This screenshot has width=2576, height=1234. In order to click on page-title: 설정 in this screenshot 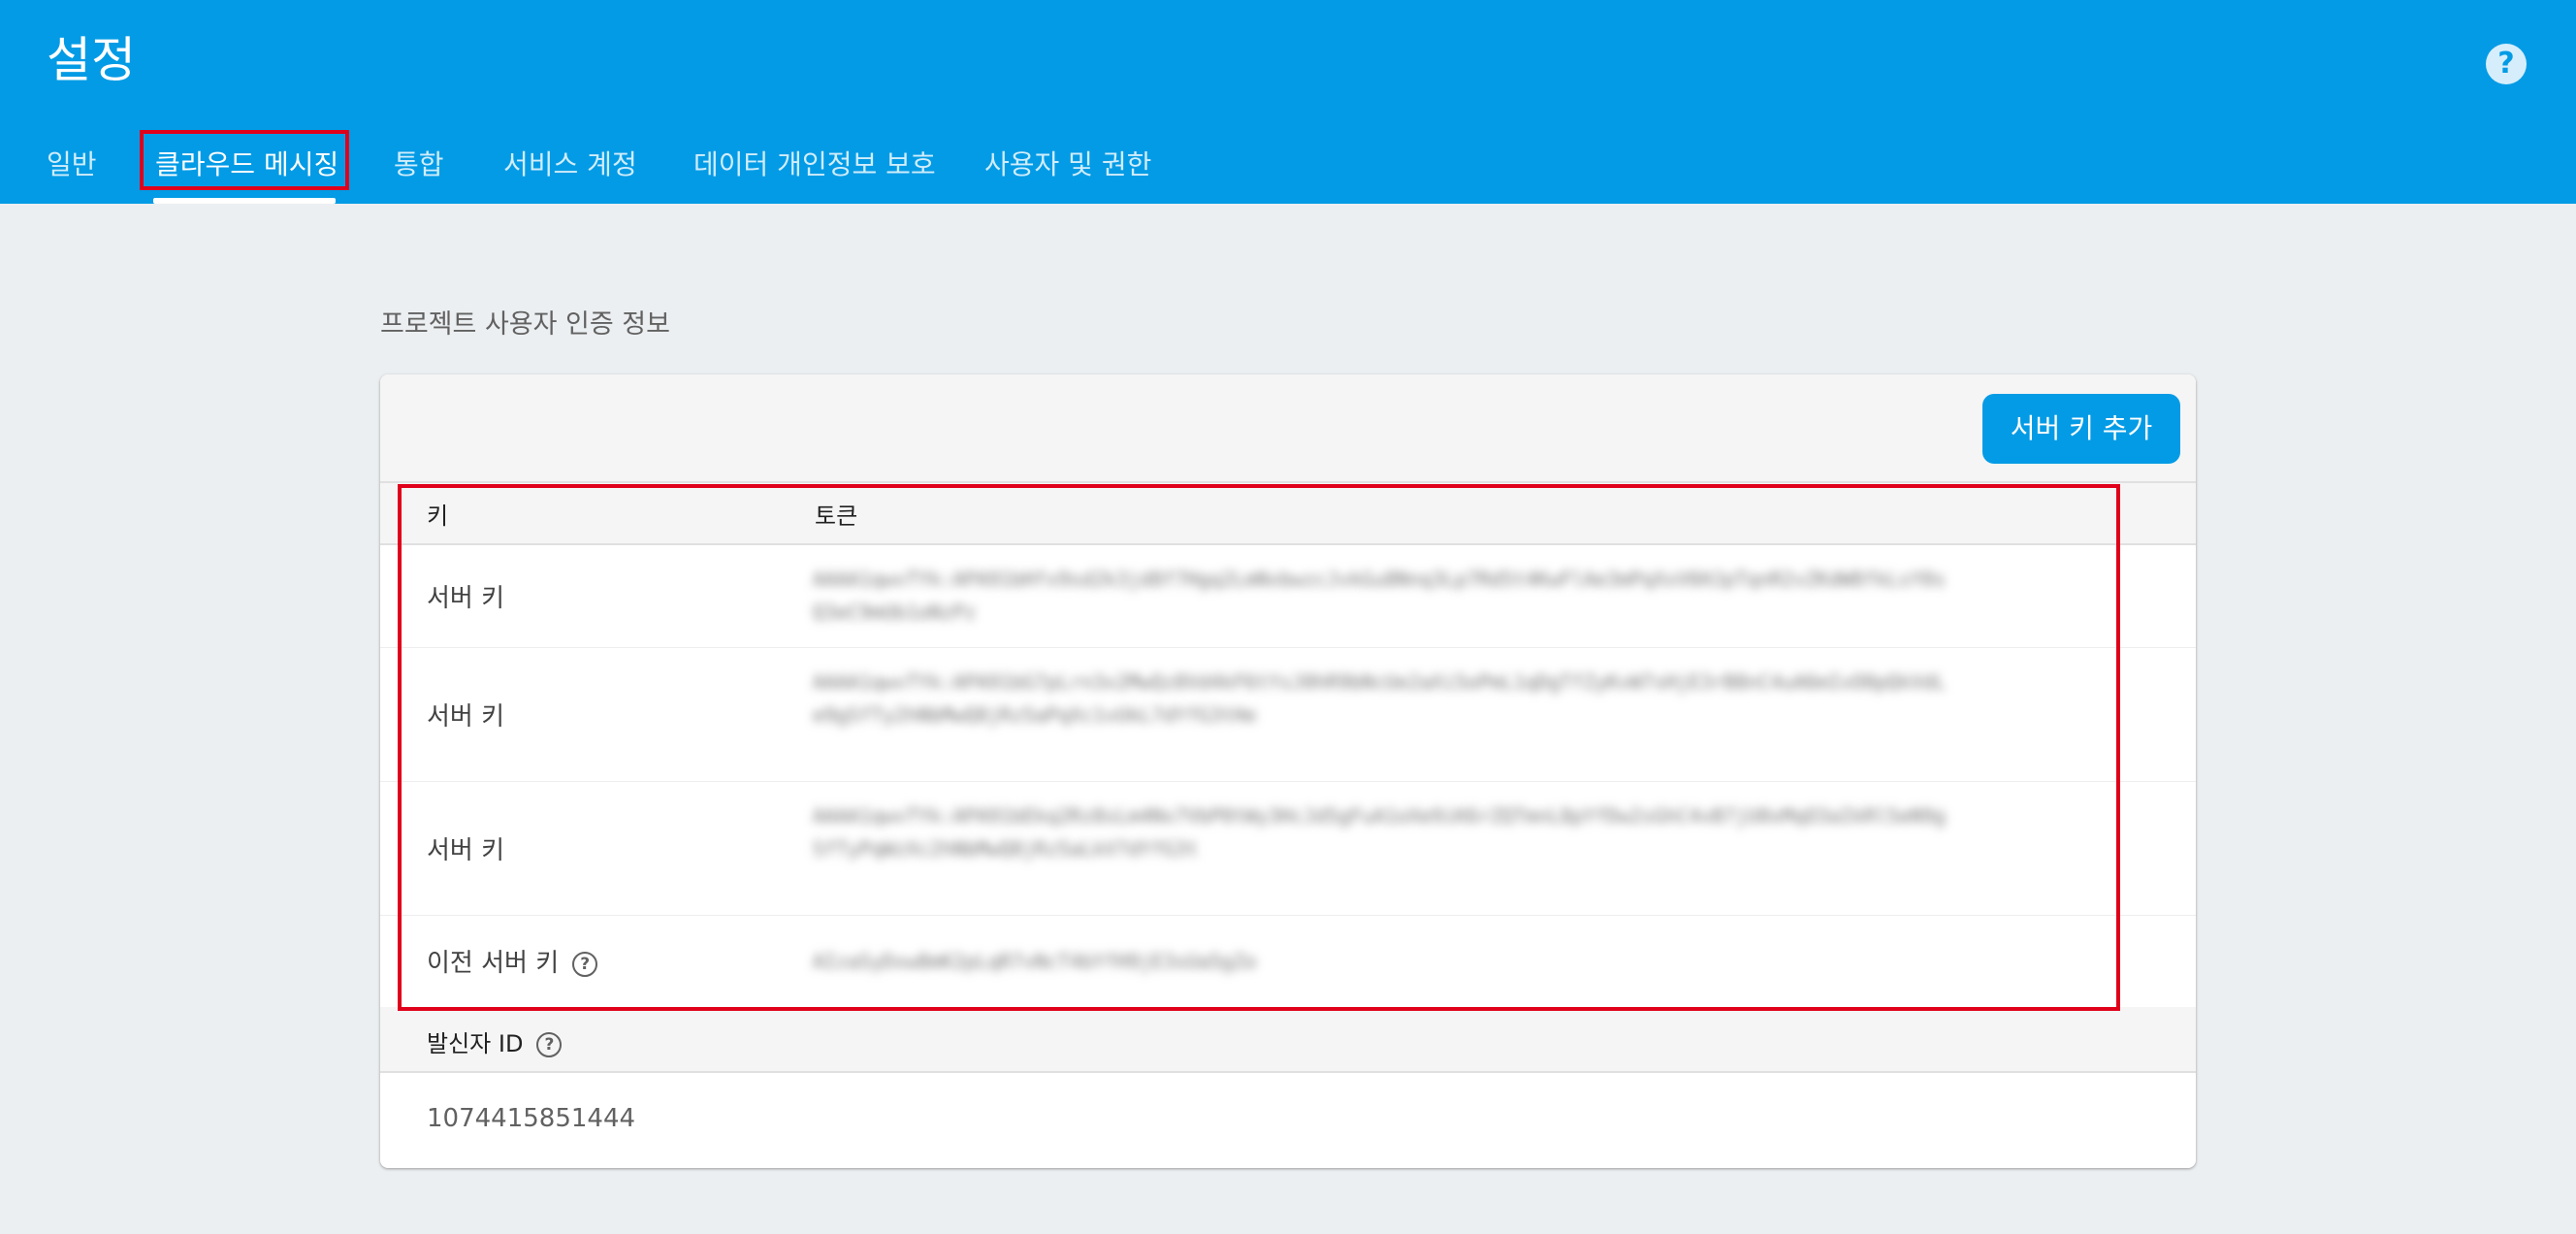, I will do `click(91, 60)`.